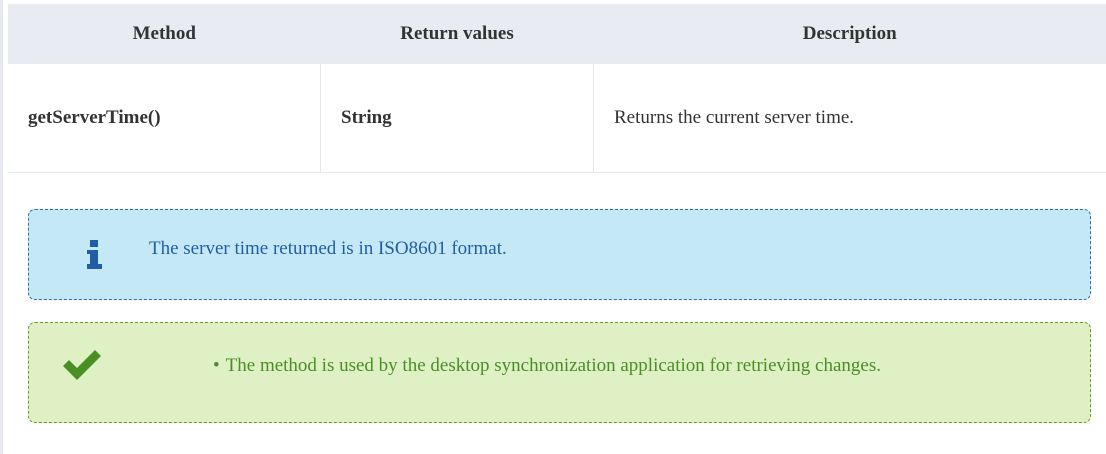 The image size is (1106, 454). Describe the element at coordinates (457, 34) in the screenshot. I see `header-return-values: Return values` at that location.